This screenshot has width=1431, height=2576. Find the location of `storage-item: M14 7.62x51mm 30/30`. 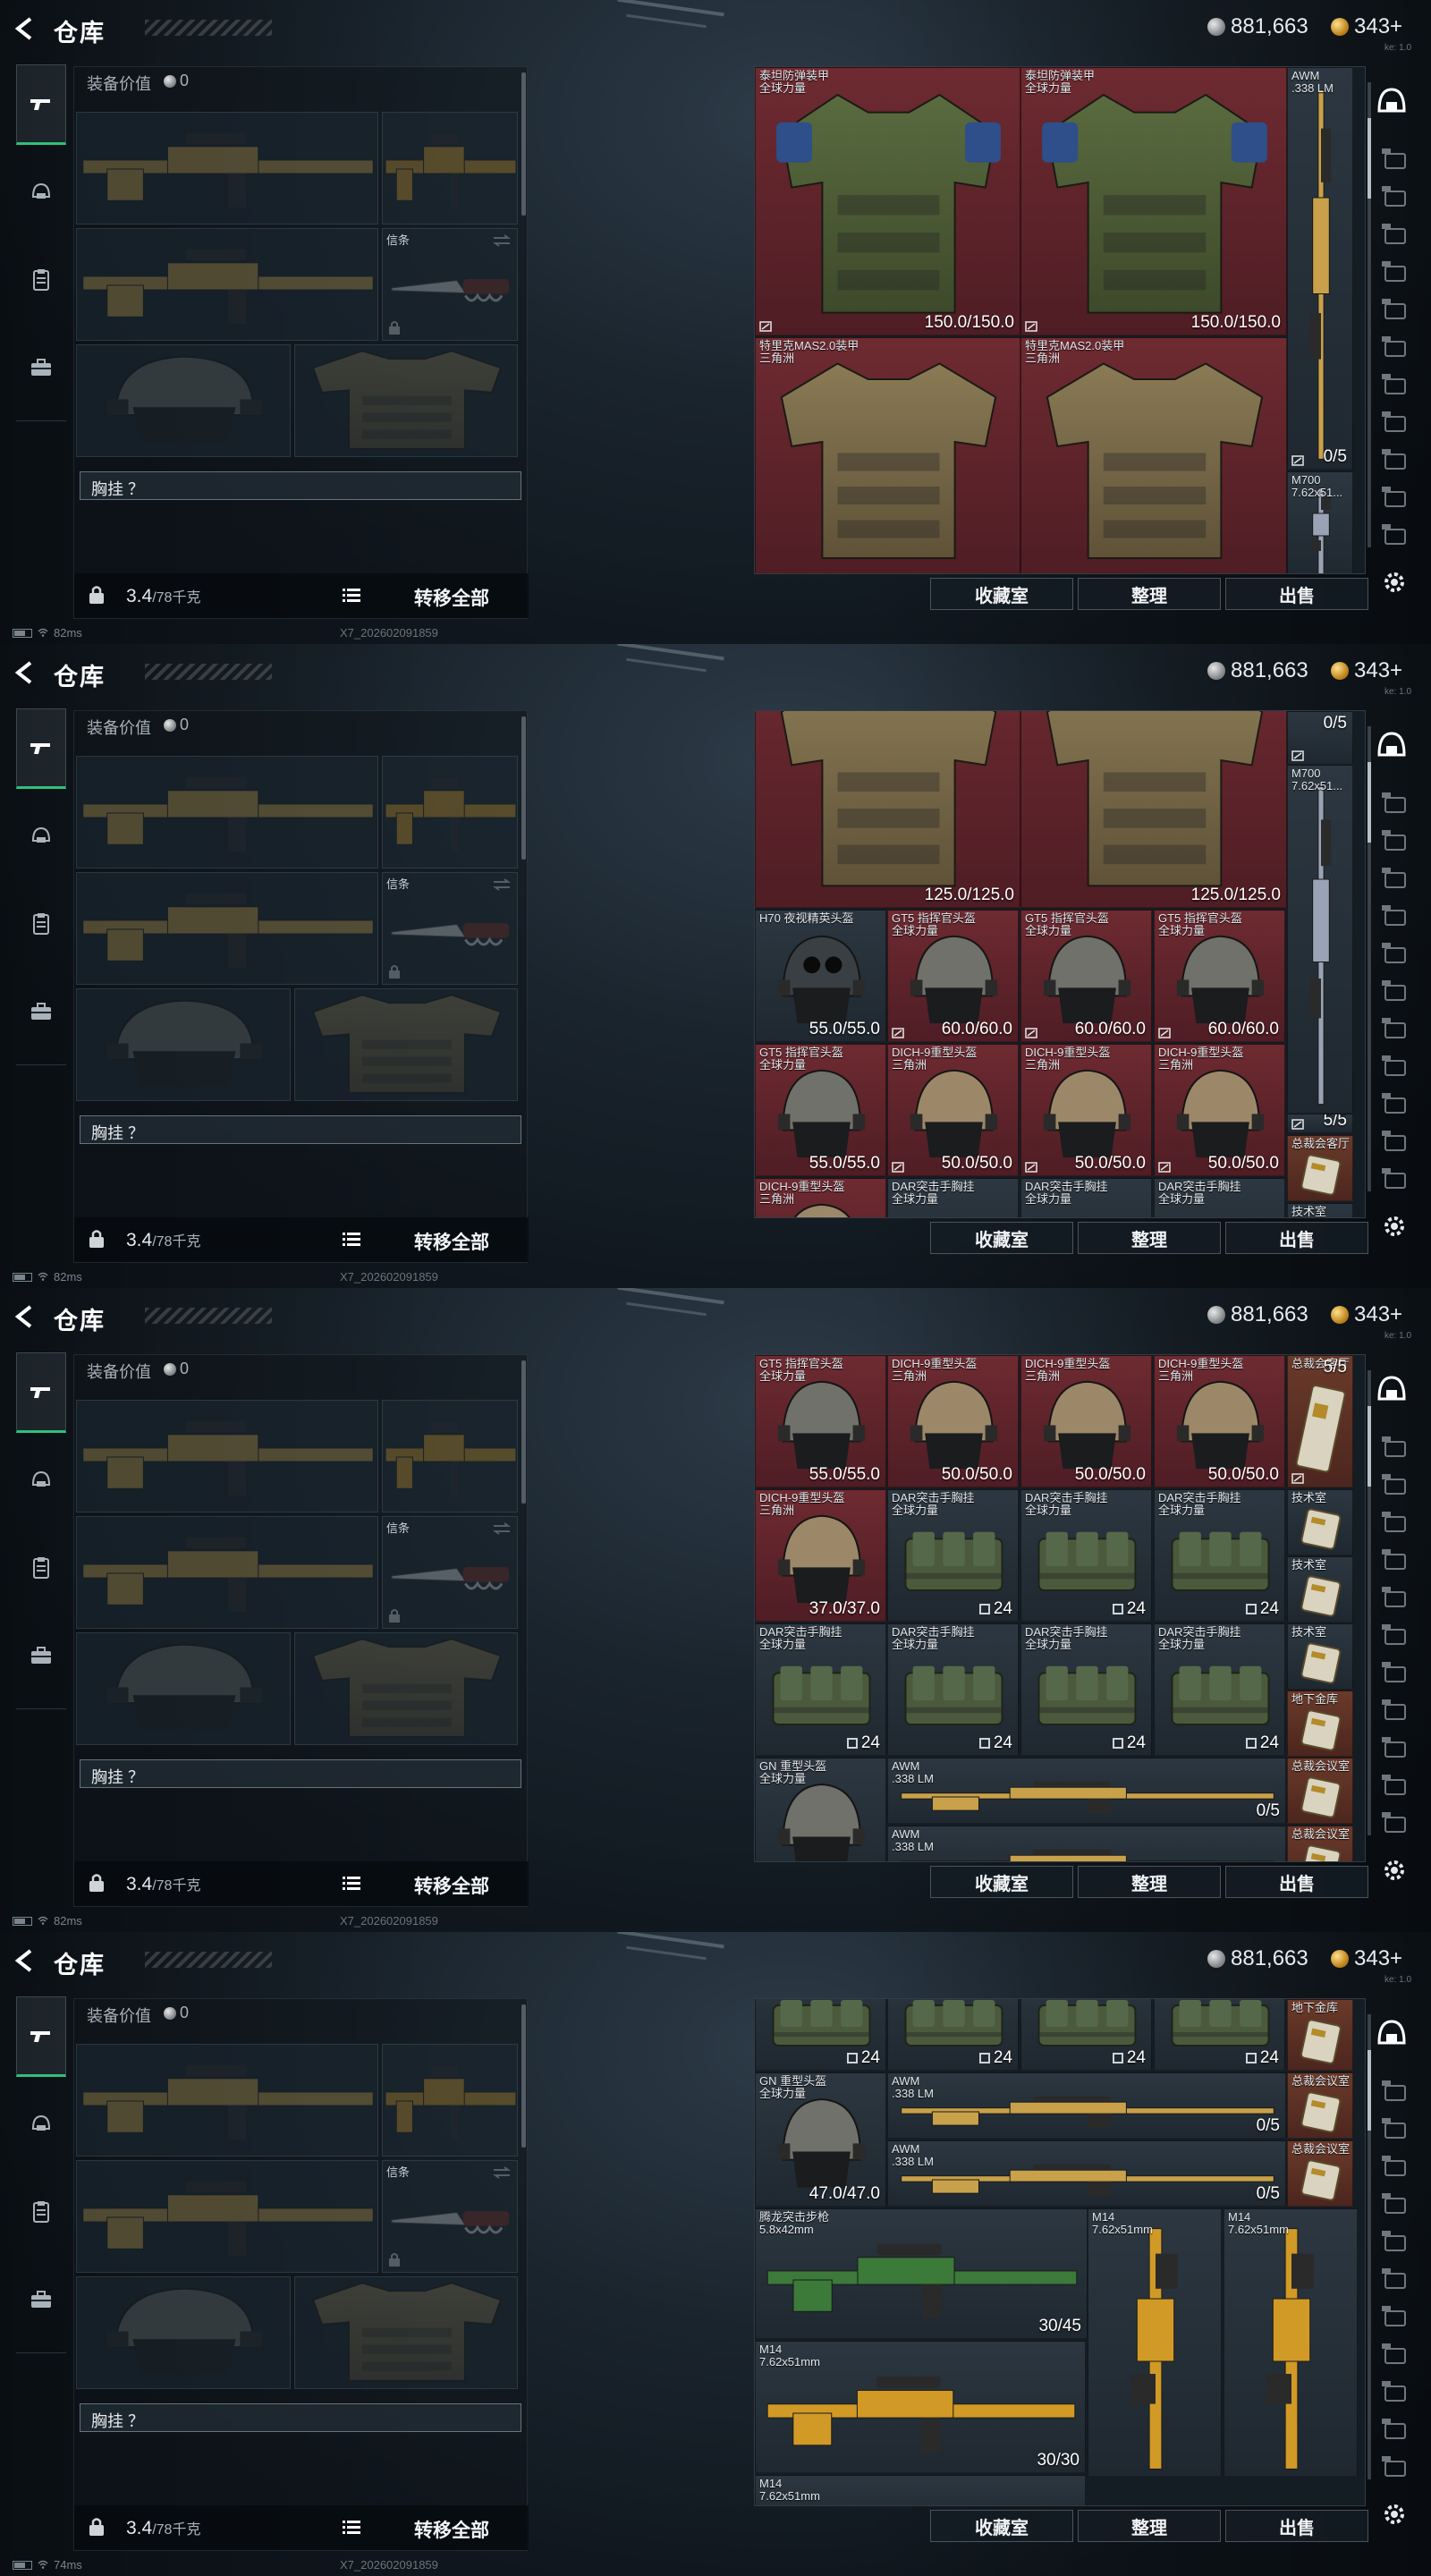

storage-item: M14 7.62x51mm 30/30 is located at coordinates (921, 2407).